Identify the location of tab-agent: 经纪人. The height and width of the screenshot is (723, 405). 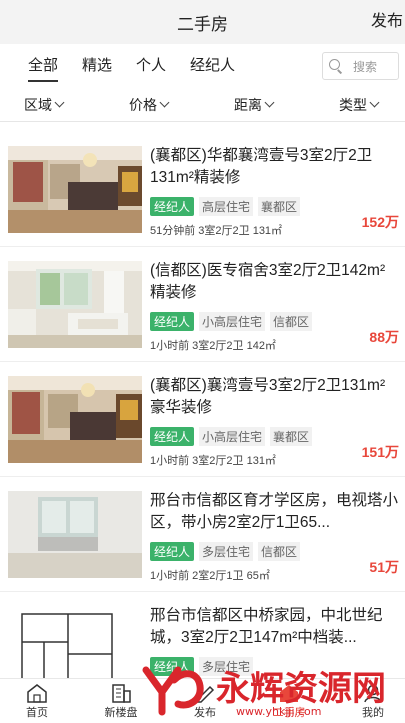
(212, 66).